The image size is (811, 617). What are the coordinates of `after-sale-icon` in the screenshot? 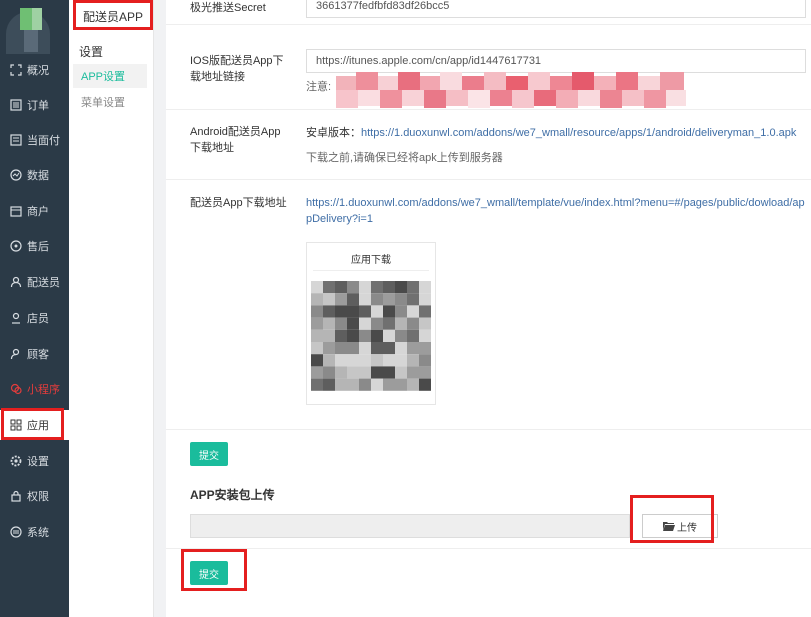 It's located at (16, 246).